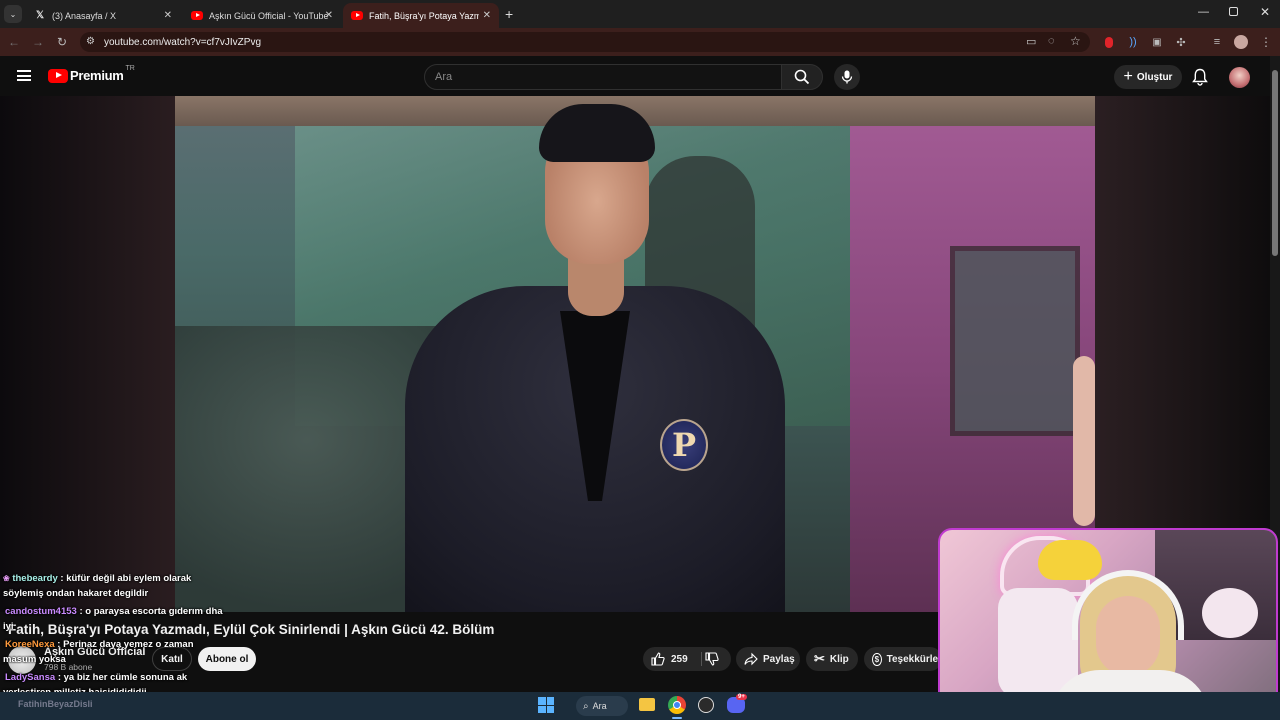 This screenshot has width=1280, height=720. Describe the element at coordinates (30, 644) in the screenshot. I see `chat-username: KoreeNexa` at that location.